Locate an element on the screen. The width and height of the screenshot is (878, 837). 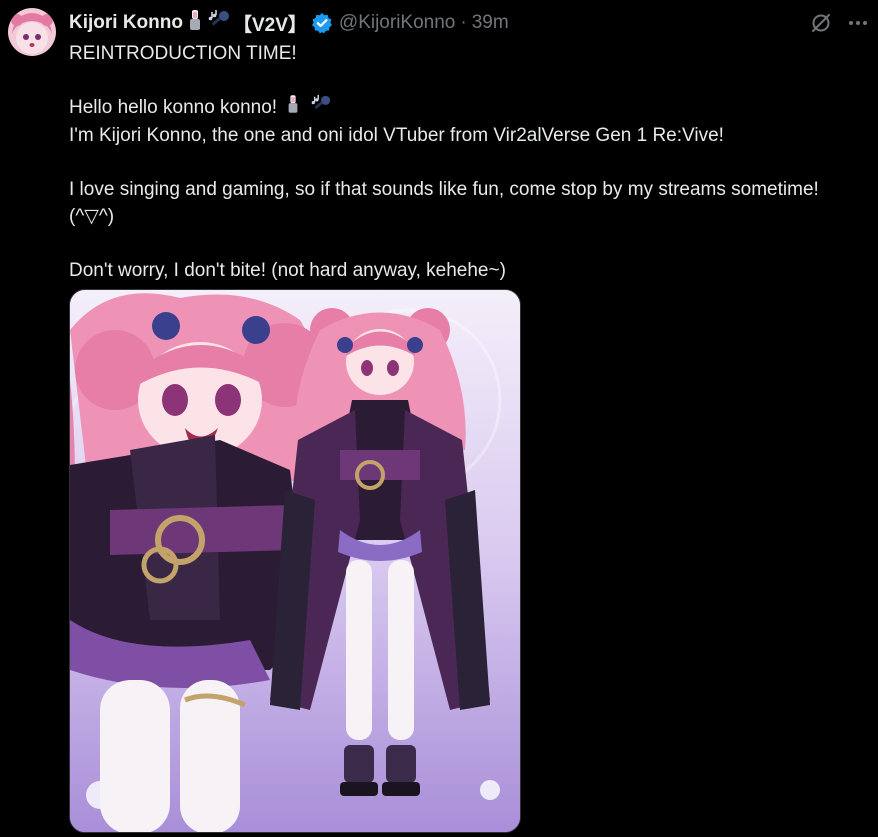
handle: @KijoriKonno is located at coordinates (397, 23).